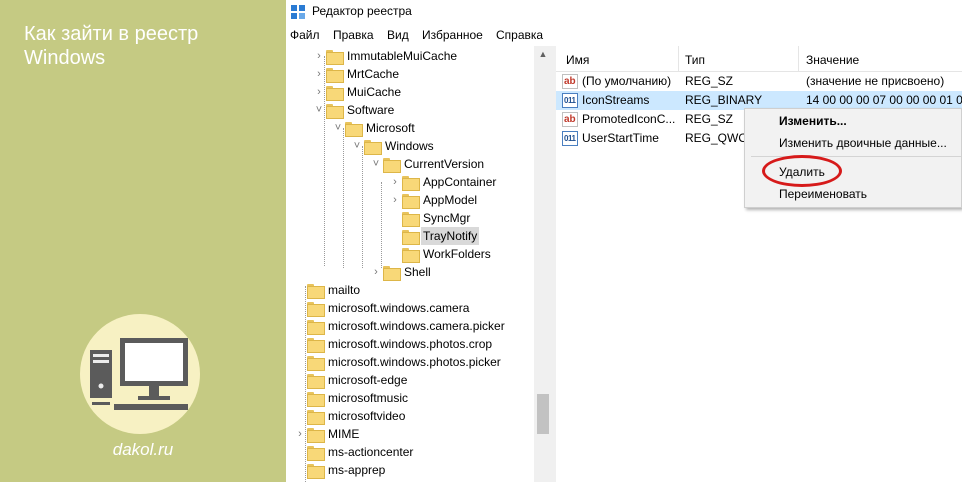 The height and width of the screenshot is (482, 962). Describe the element at coordinates (434, 236) in the screenshot. I see `tree-item-selected: TrayNotify` at that location.